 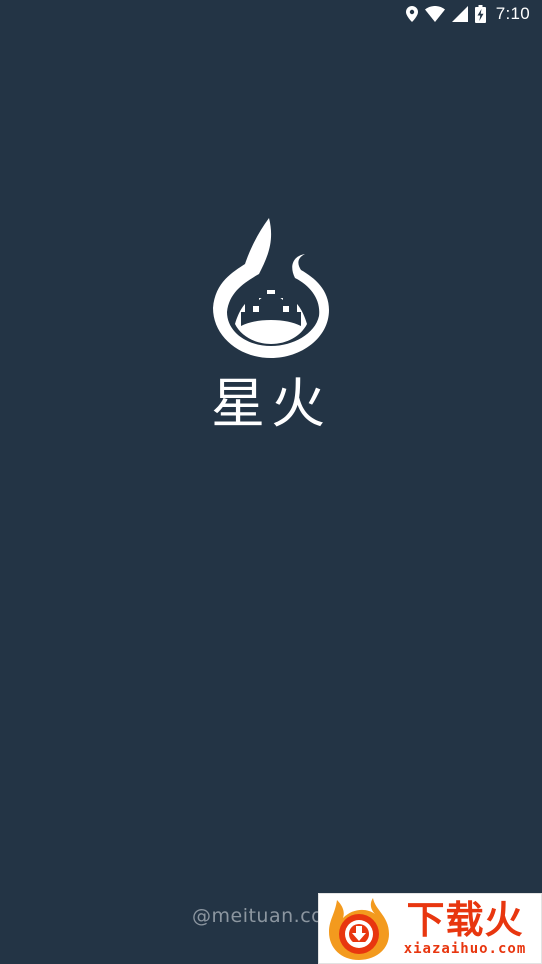 What do you see at coordinates (465, 920) in the screenshot?
I see `watermark-title: 下载火` at bounding box center [465, 920].